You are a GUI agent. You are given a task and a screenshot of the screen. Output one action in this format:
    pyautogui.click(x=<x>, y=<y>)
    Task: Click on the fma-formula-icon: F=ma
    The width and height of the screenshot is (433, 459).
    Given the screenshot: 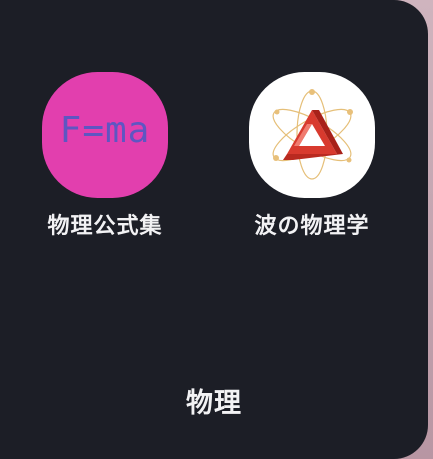 What is the action you would take?
    pyautogui.click(x=105, y=135)
    